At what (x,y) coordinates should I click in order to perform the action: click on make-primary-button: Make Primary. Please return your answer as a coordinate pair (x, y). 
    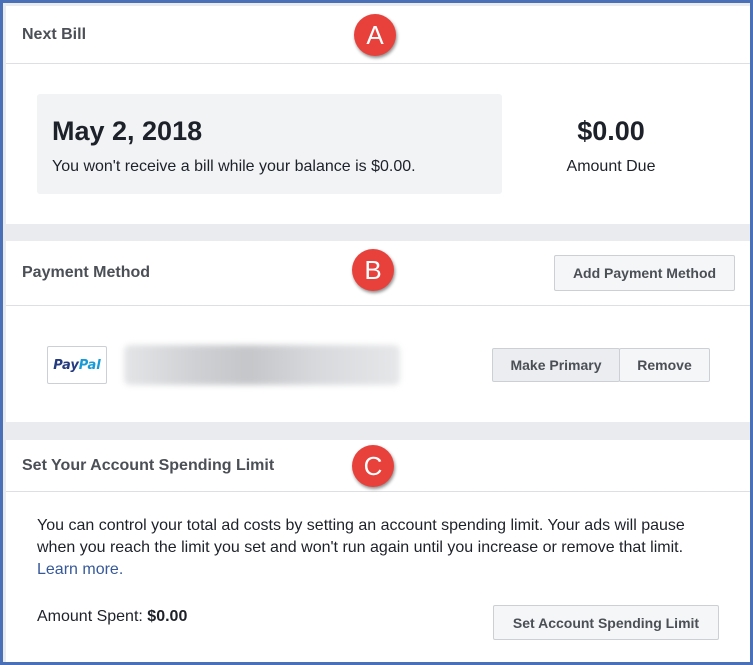
    Looking at the image, I should click on (556, 365).